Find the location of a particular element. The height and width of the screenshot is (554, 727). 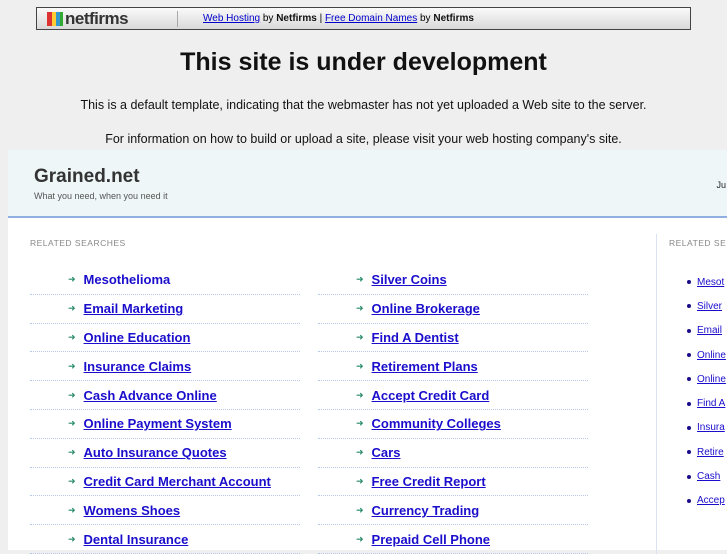

pipe: | is located at coordinates (321, 18).